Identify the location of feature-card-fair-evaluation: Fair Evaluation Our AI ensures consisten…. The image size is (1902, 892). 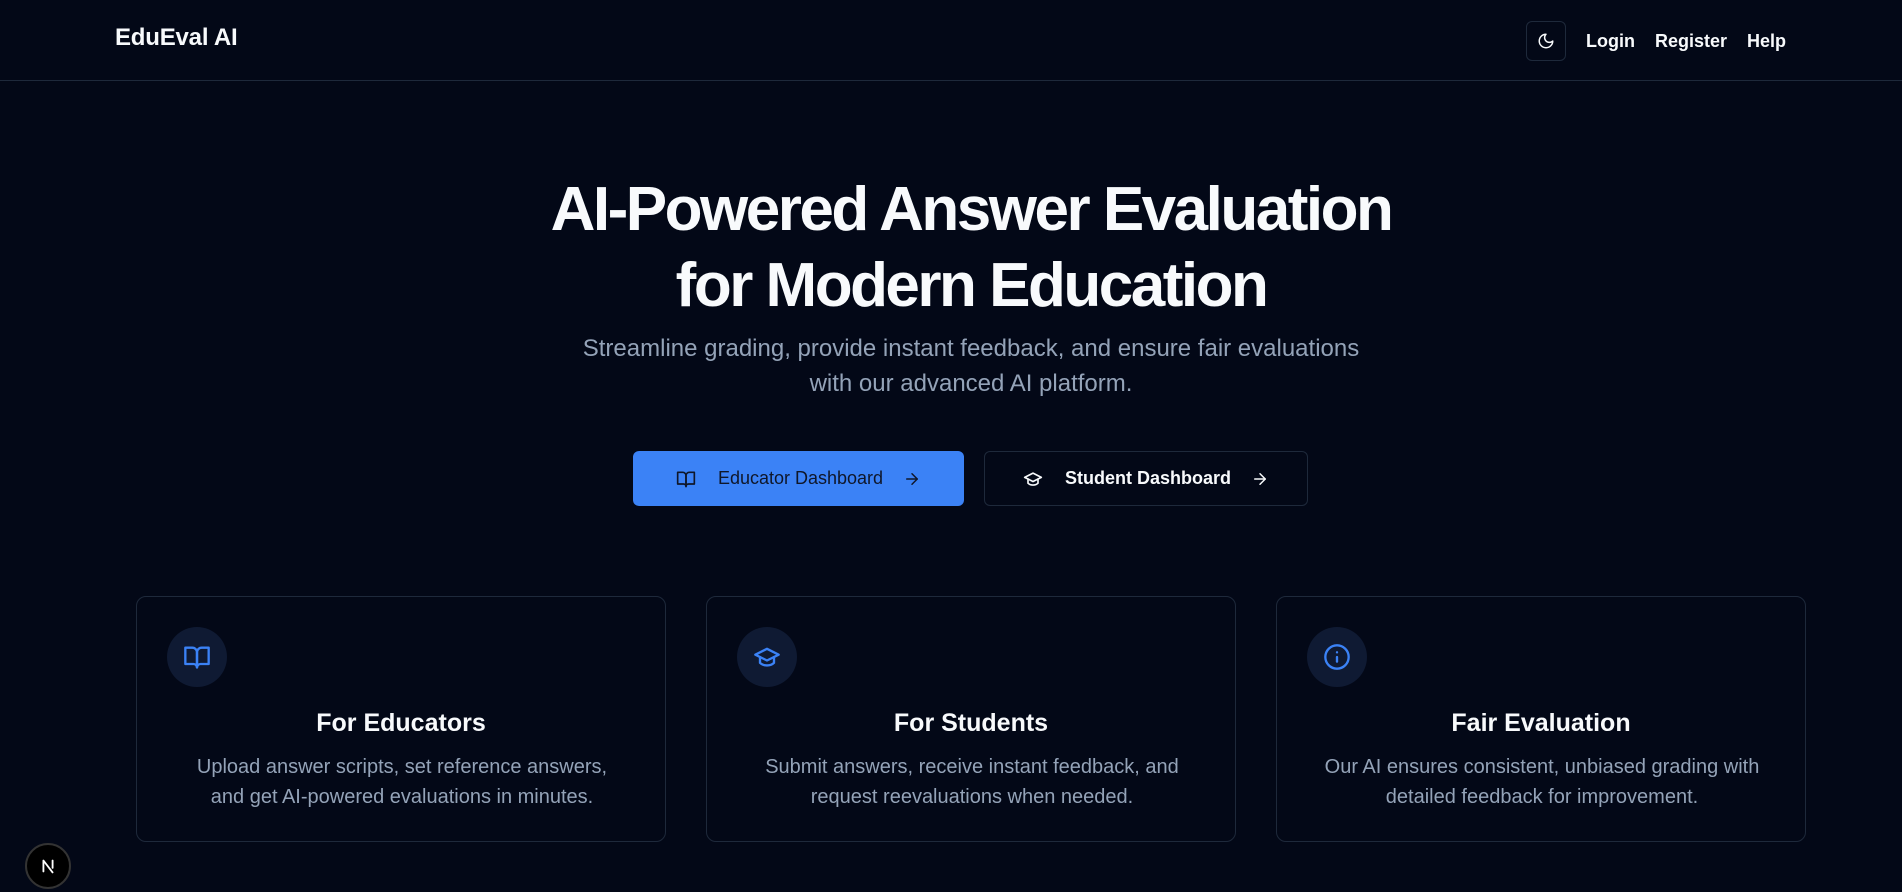
(1541, 719).